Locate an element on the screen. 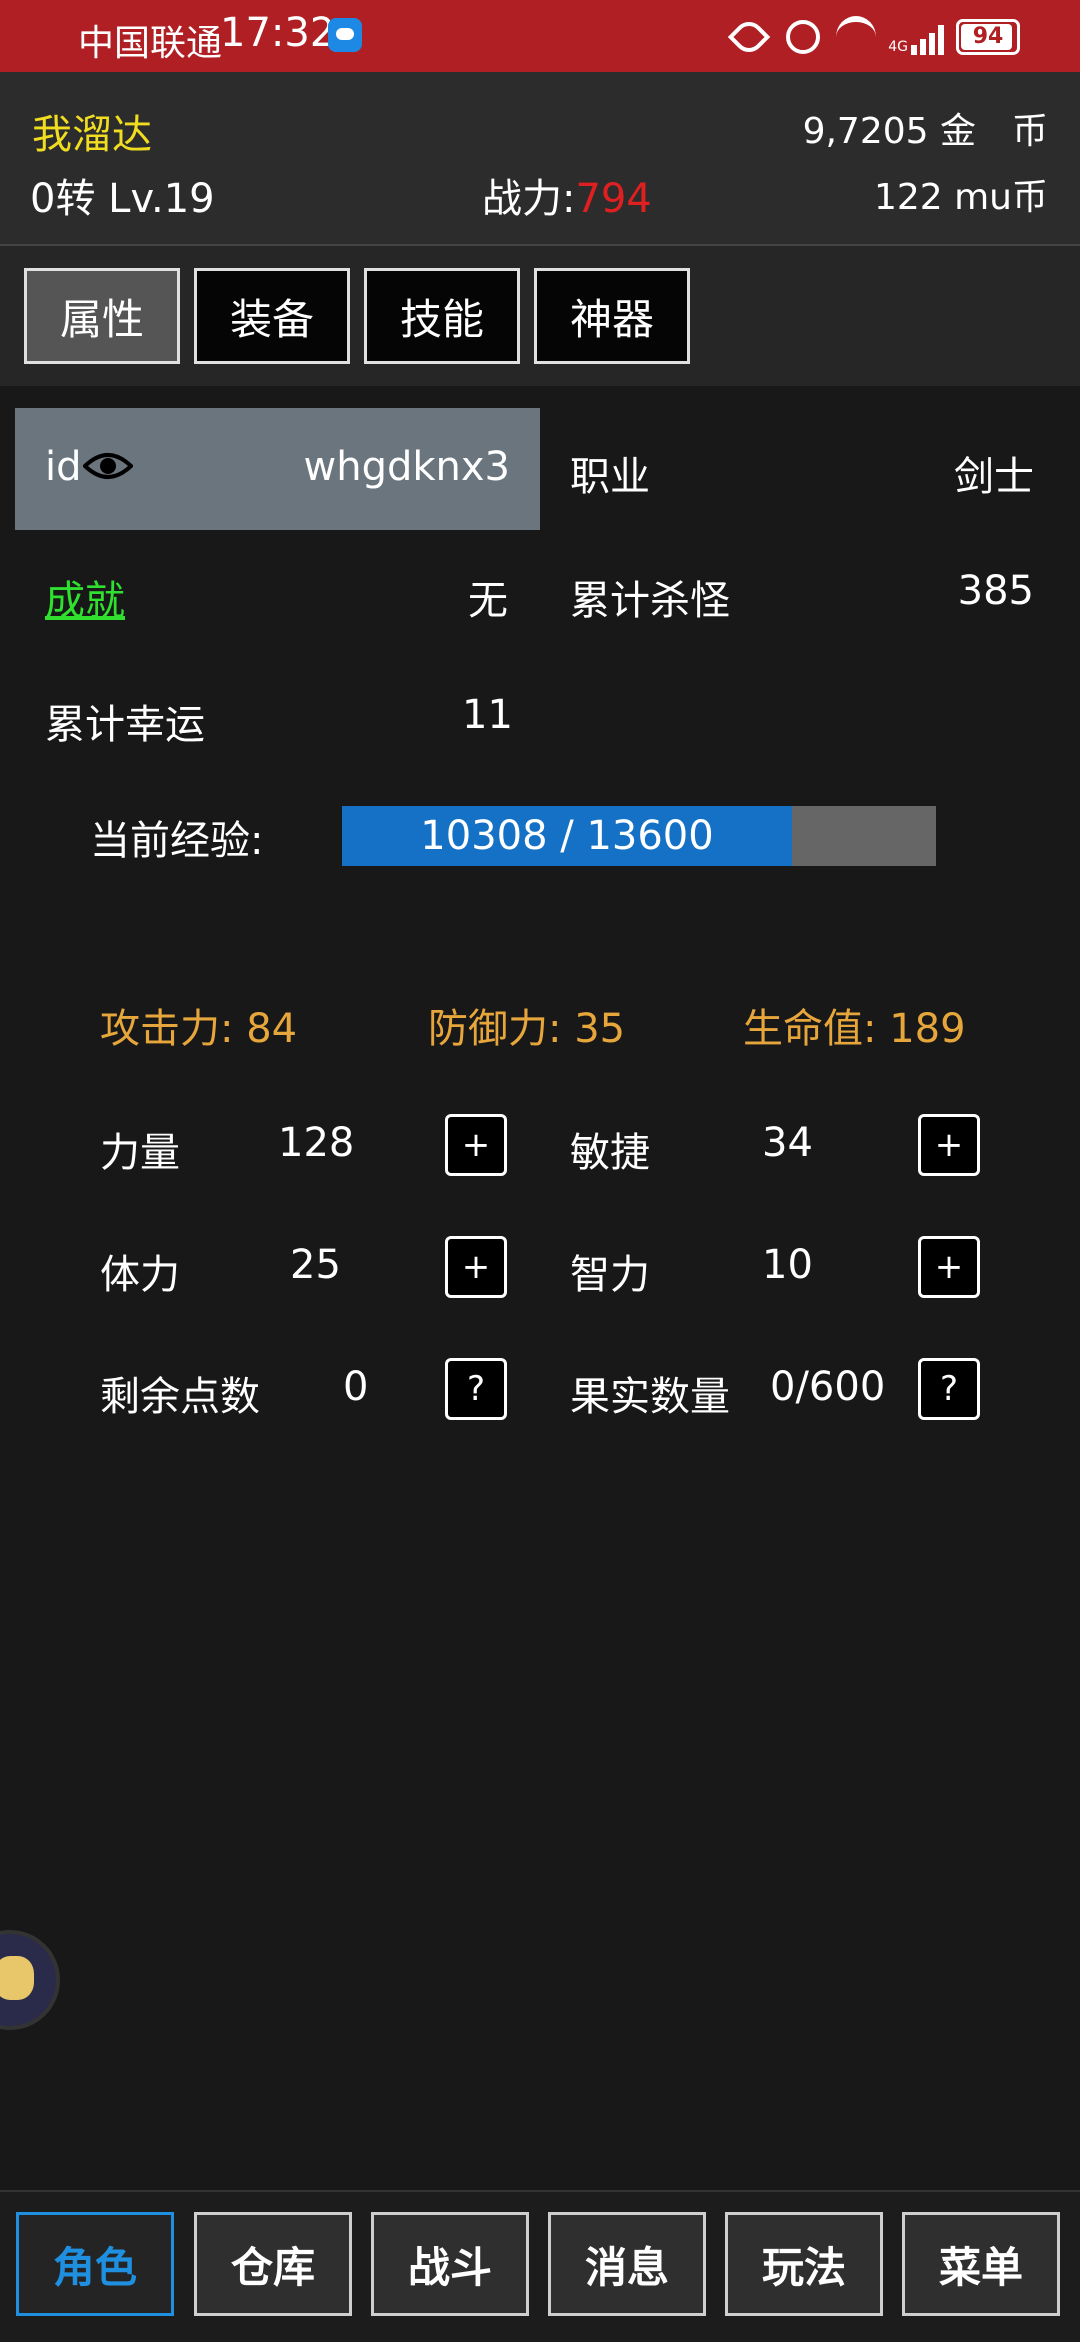  combat-power: 战力:794 is located at coordinates (567, 195).